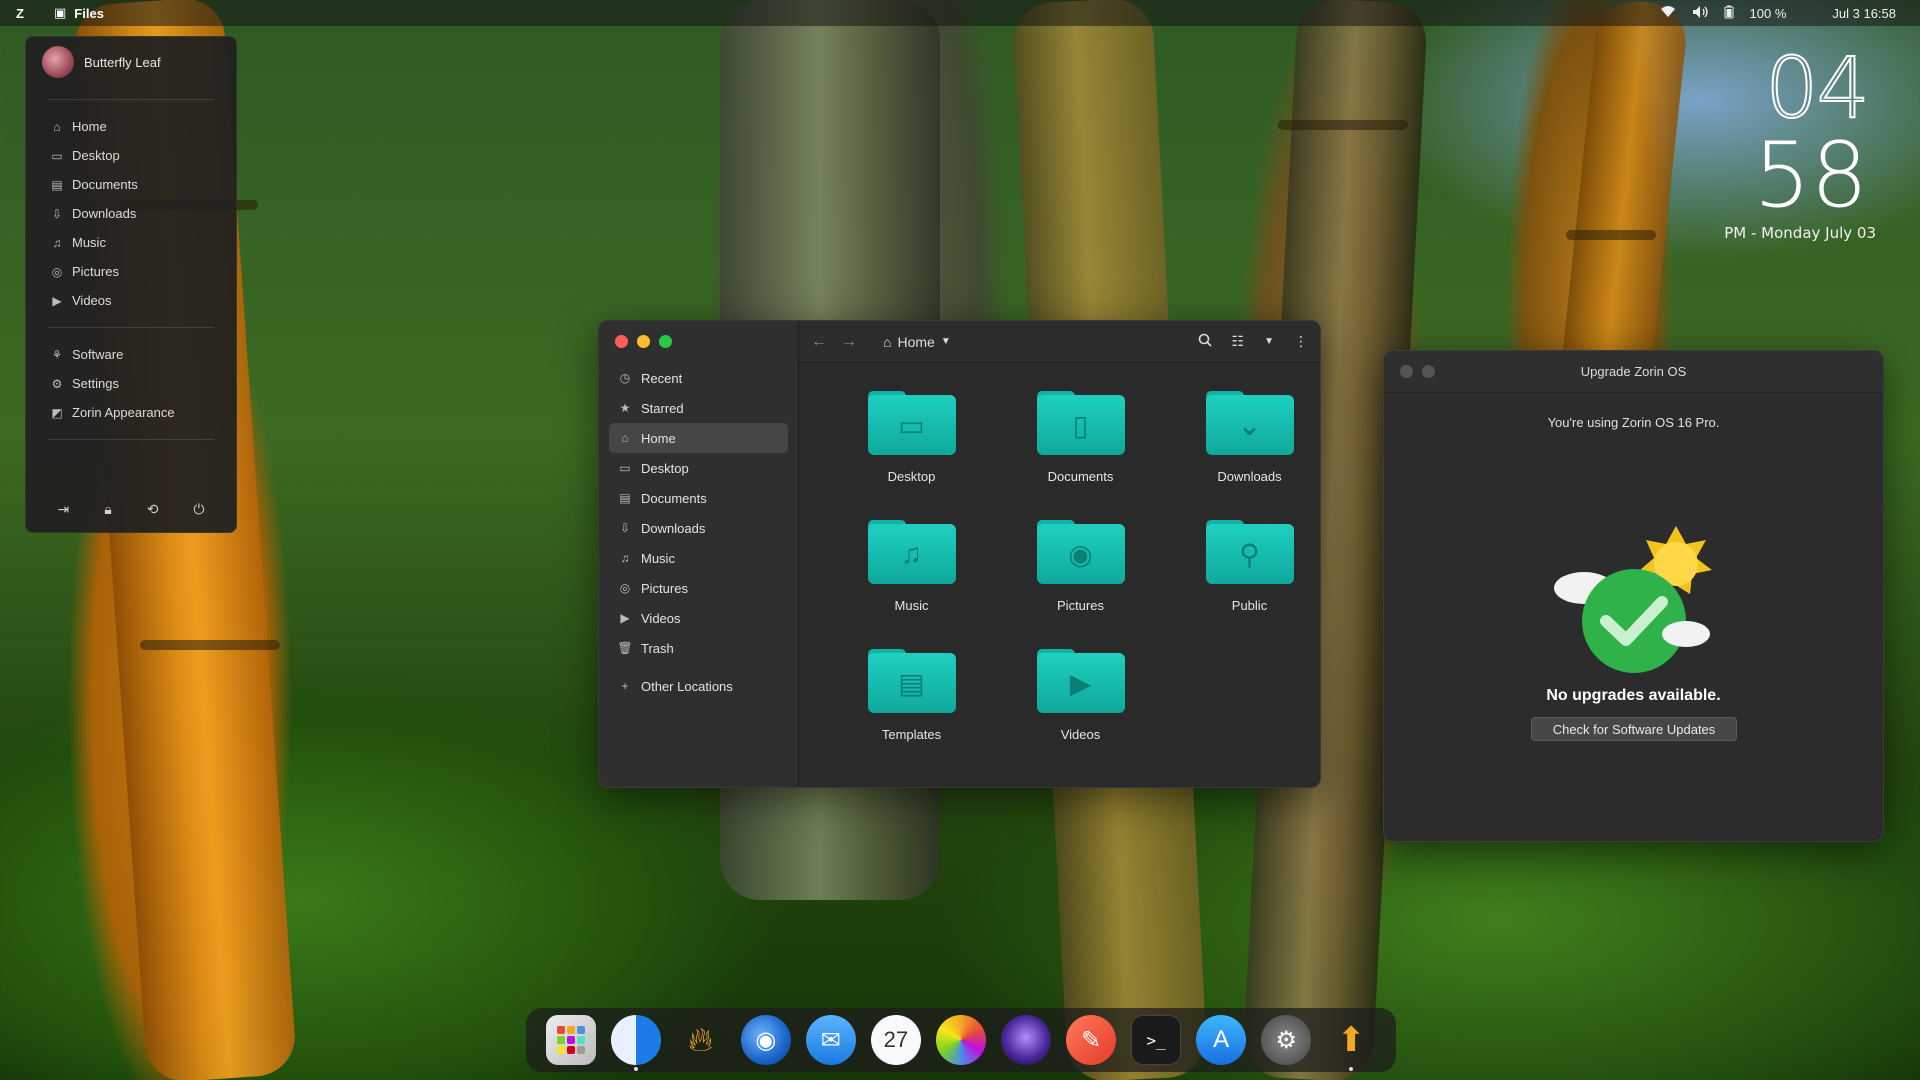 The height and width of the screenshot is (1080, 1920). I want to click on menu-item-desktop: ▭ Desktop, so click(131, 155).